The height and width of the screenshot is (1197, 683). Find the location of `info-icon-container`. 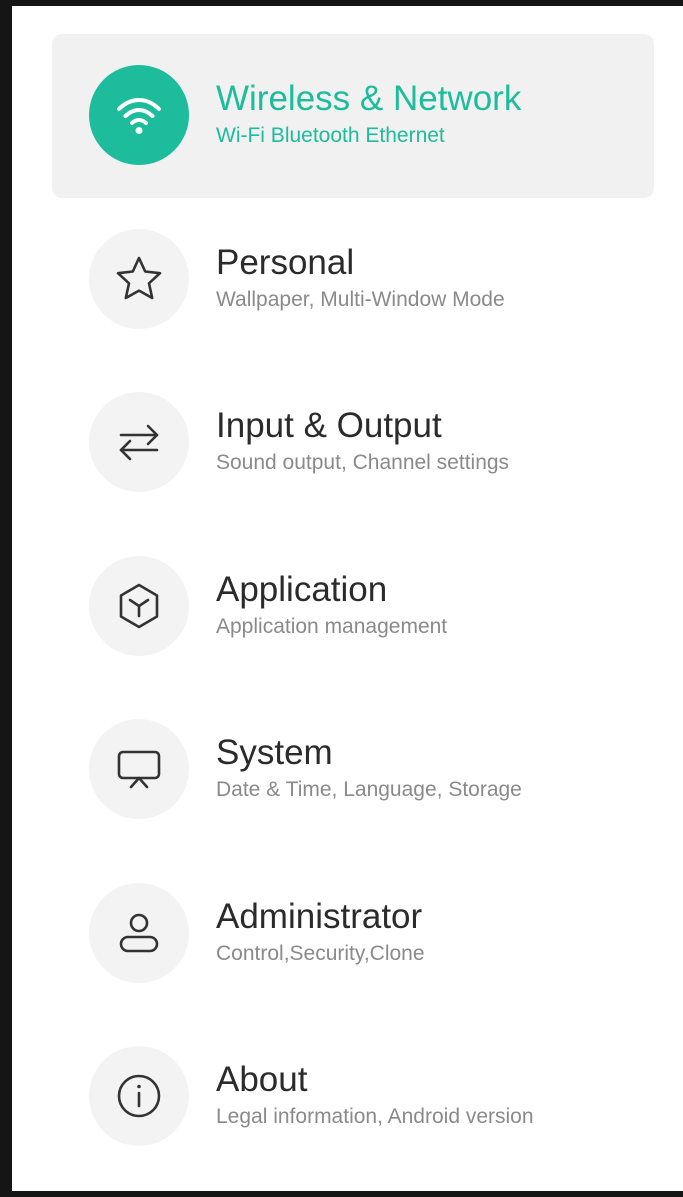

info-icon-container is located at coordinates (139, 1096).